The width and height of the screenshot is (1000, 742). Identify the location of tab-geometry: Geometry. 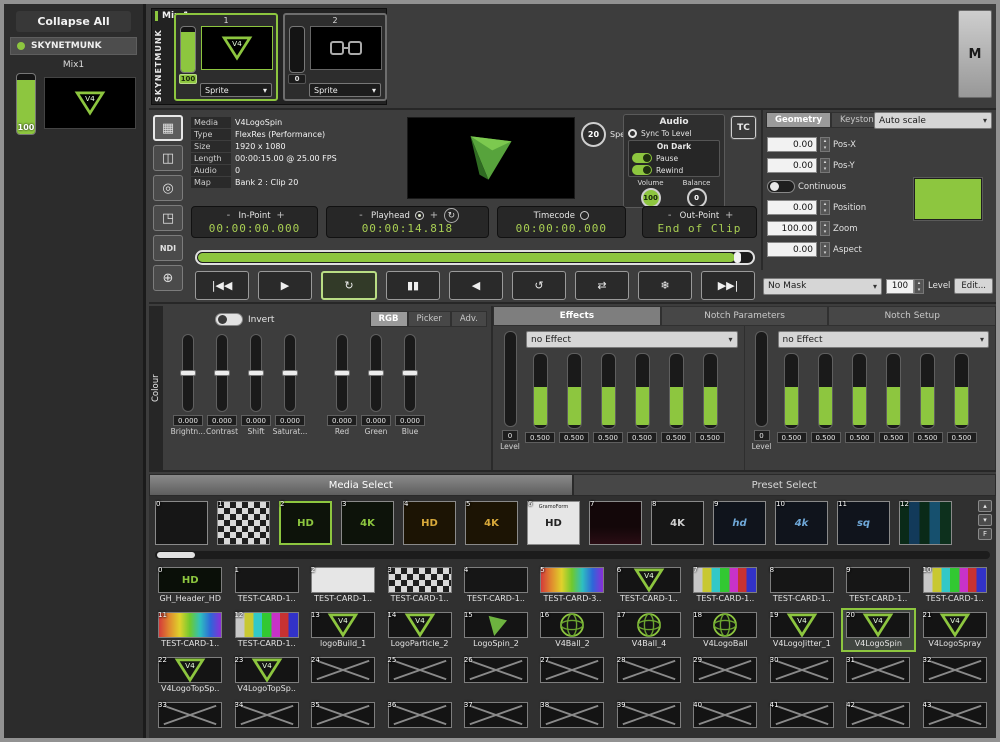
(798, 120).